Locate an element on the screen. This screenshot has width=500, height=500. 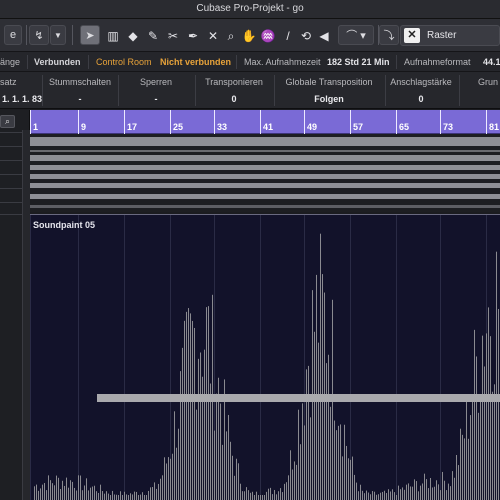
rec-format-value: 44.1 is located at coordinates (491, 62).